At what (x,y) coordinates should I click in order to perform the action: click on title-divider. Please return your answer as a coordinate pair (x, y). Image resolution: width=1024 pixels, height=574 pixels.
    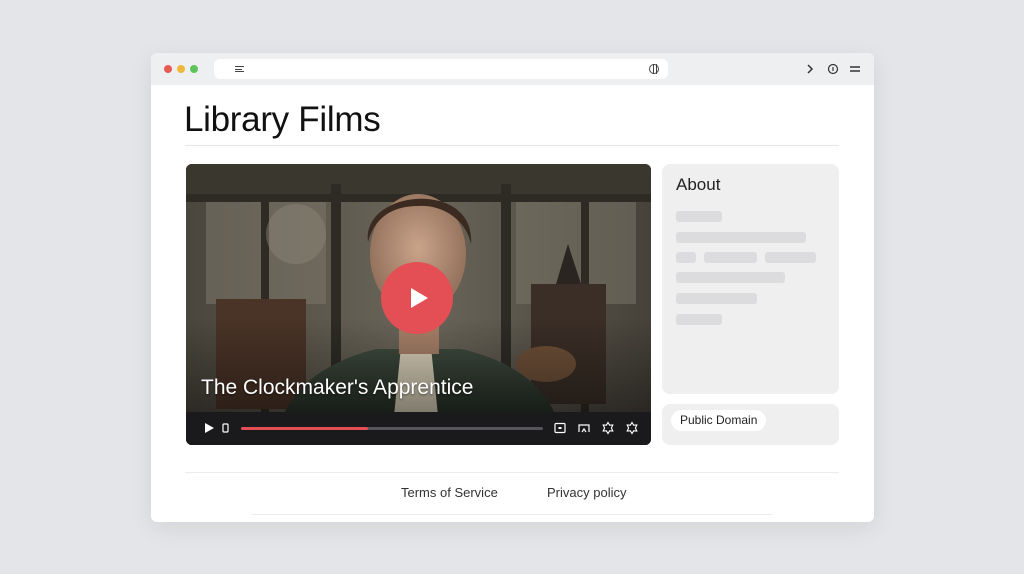
    Looking at the image, I should click on (512, 145).